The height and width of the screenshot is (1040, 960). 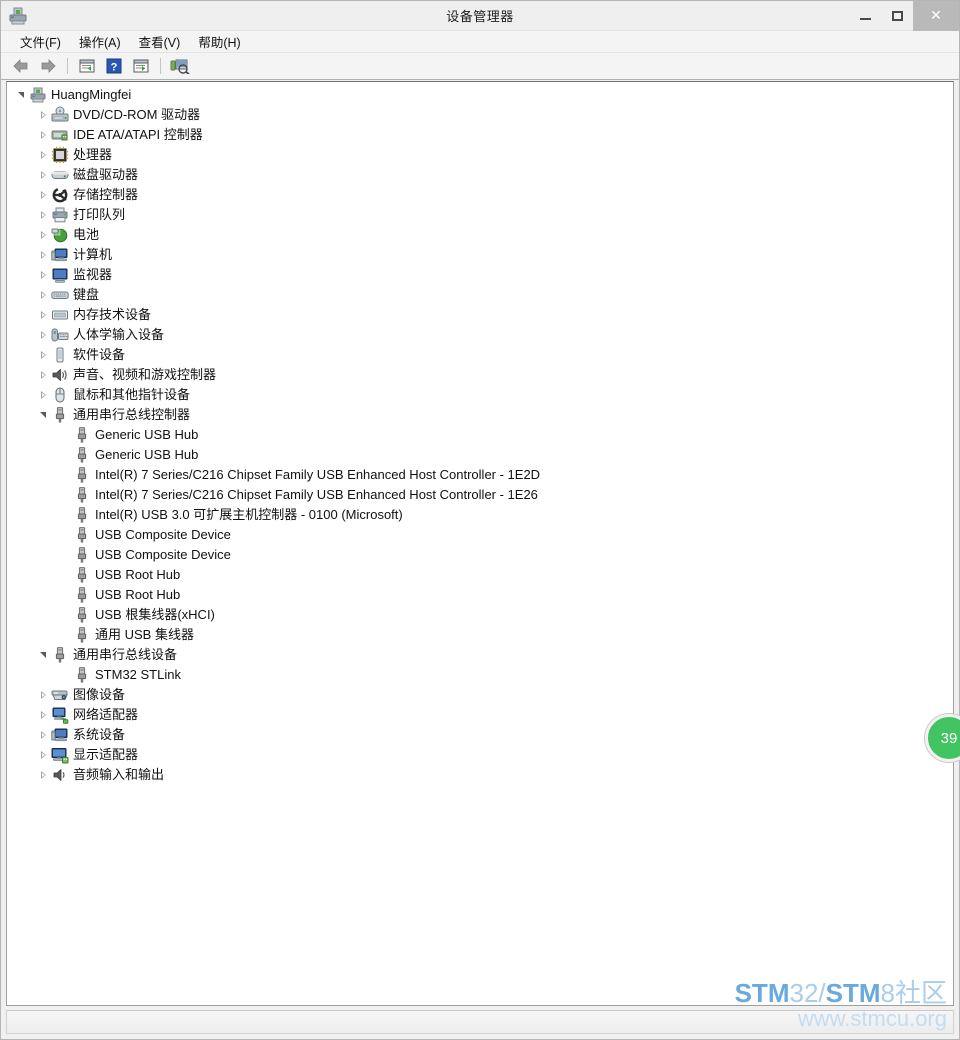 I want to click on tree-node: HuangMingfei, so click(x=480, y=95).